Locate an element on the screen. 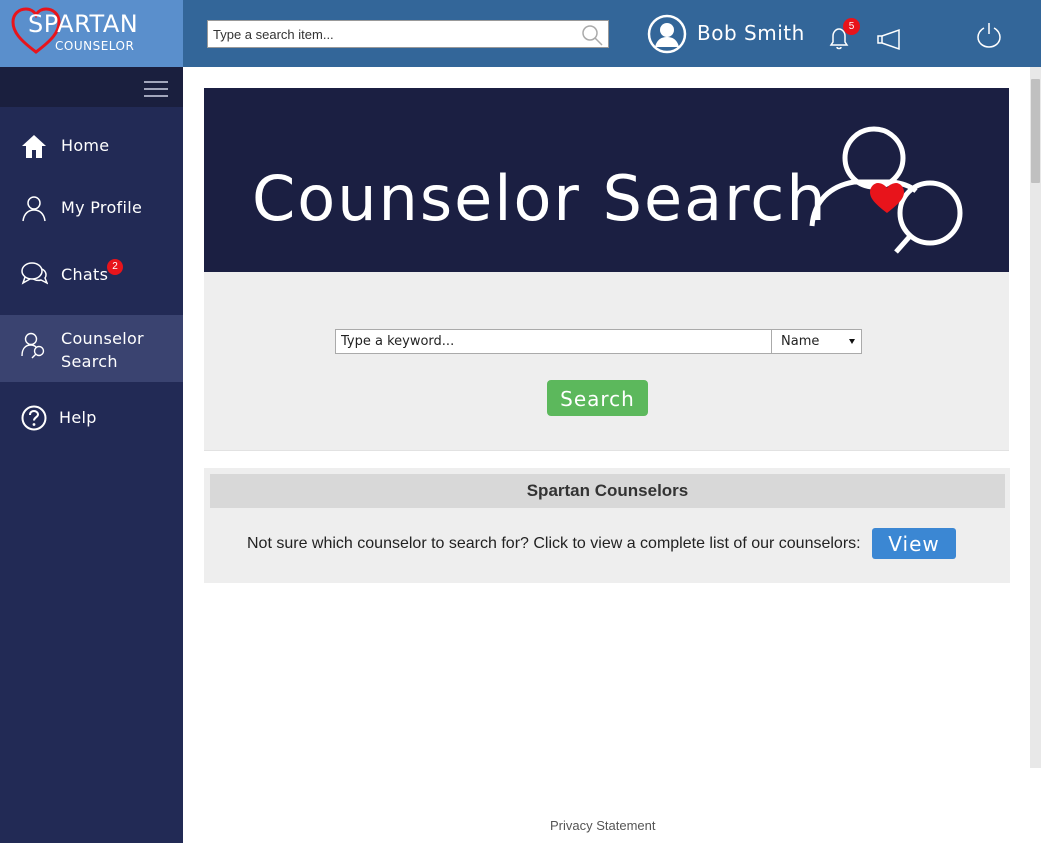 The height and width of the screenshot is (843, 1041). top-header: SPARTAN COUNSELOR Bob Smith 5 is located at coordinates (520, 33).